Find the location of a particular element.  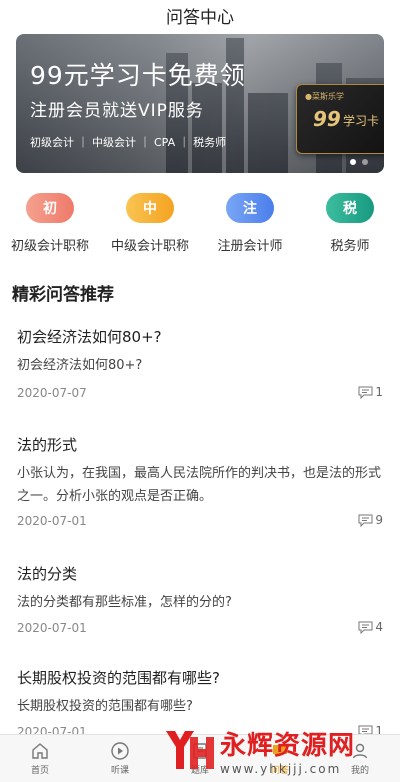

question-date: 2020-07-07 is located at coordinates (52, 393).